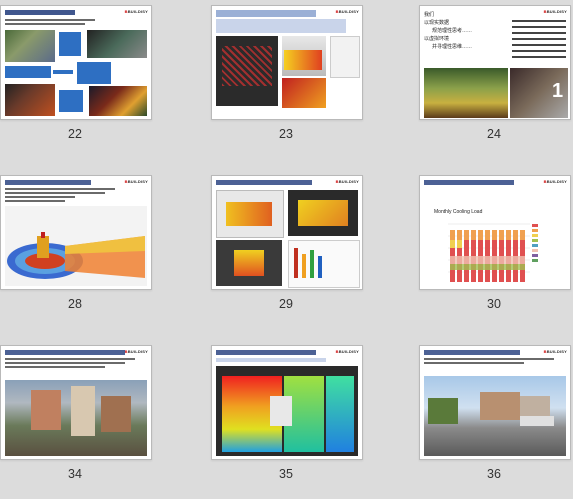 The height and width of the screenshot is (499, 573). Describe the element at coordinates (458, 212) in the screenshot. I see `chart-title: Monthly Cooling Load` at that location.